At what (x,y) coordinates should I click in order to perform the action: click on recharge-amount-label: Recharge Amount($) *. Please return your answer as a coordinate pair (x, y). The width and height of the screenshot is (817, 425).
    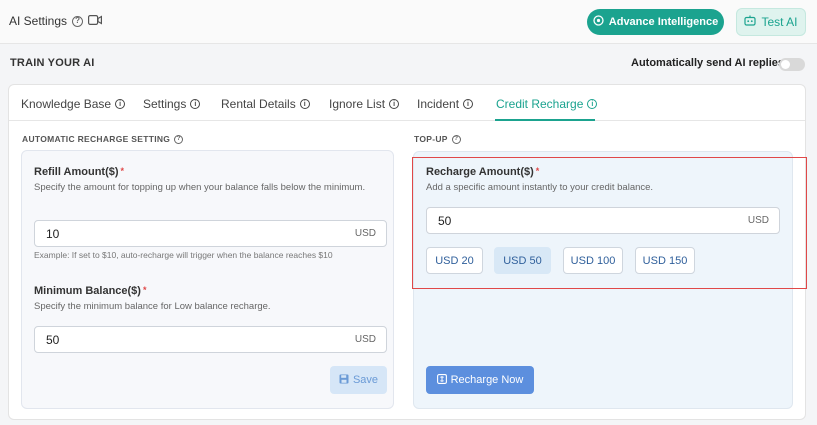
    Looking at the image, I should click on (482, 172).